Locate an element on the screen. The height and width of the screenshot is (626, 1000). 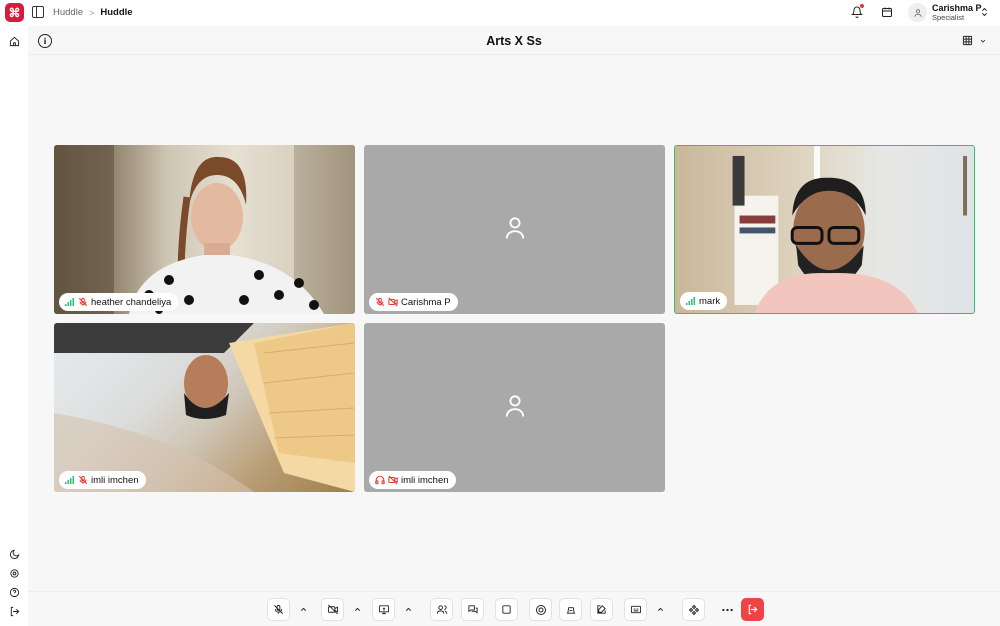
record-button is located at coordinates (540, 609).